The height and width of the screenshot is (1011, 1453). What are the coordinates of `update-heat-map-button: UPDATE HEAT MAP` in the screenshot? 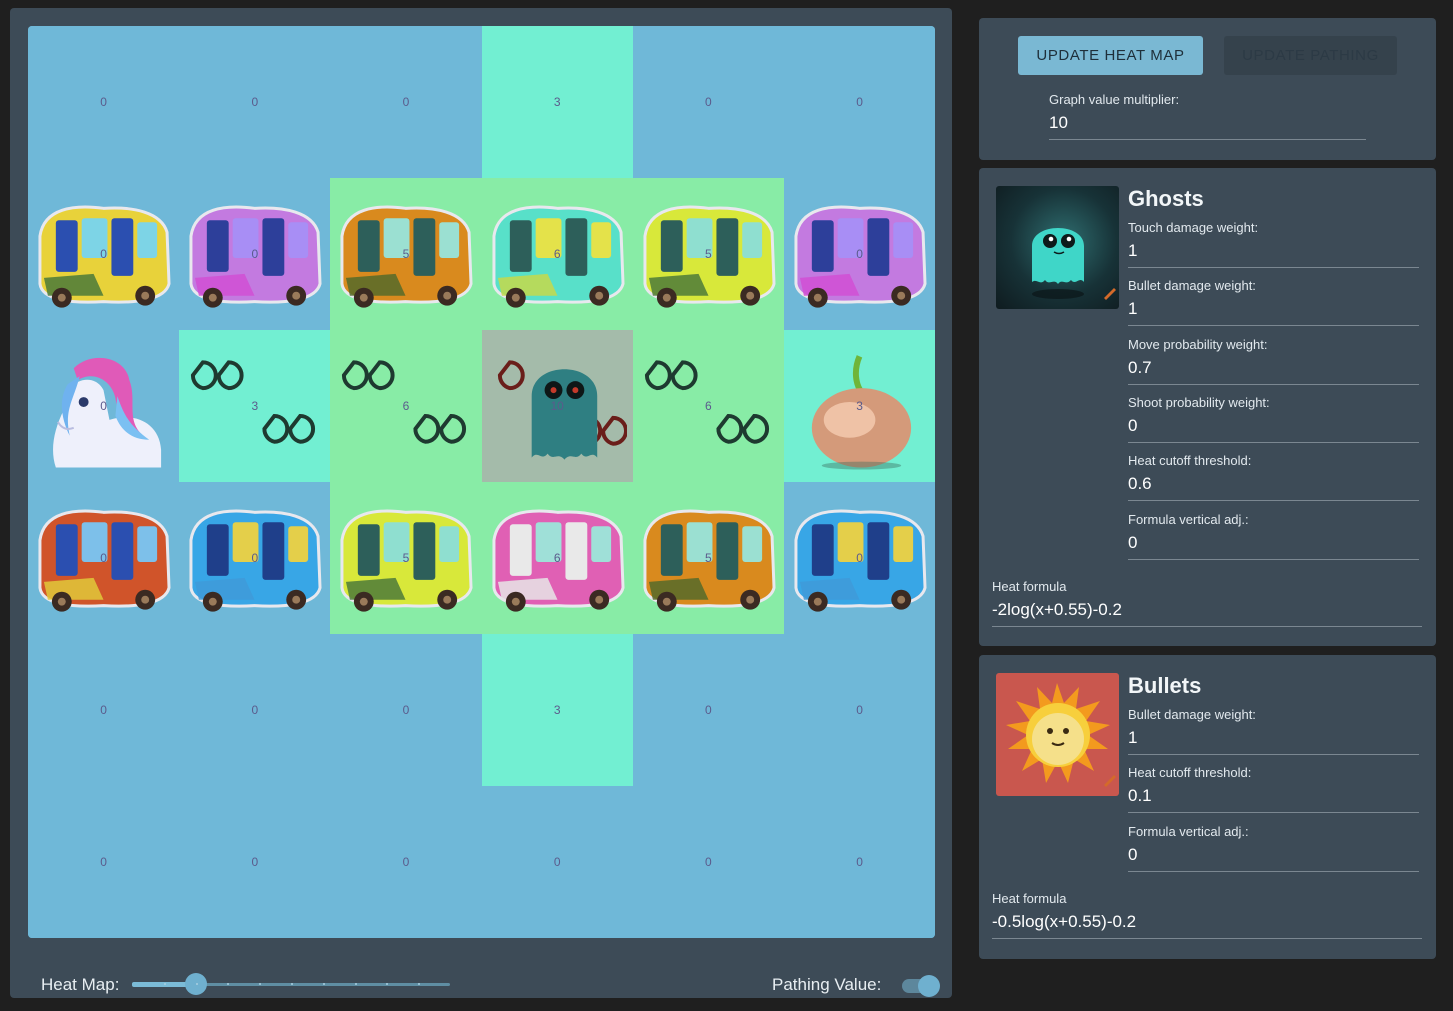 It's located at (1110, 55).